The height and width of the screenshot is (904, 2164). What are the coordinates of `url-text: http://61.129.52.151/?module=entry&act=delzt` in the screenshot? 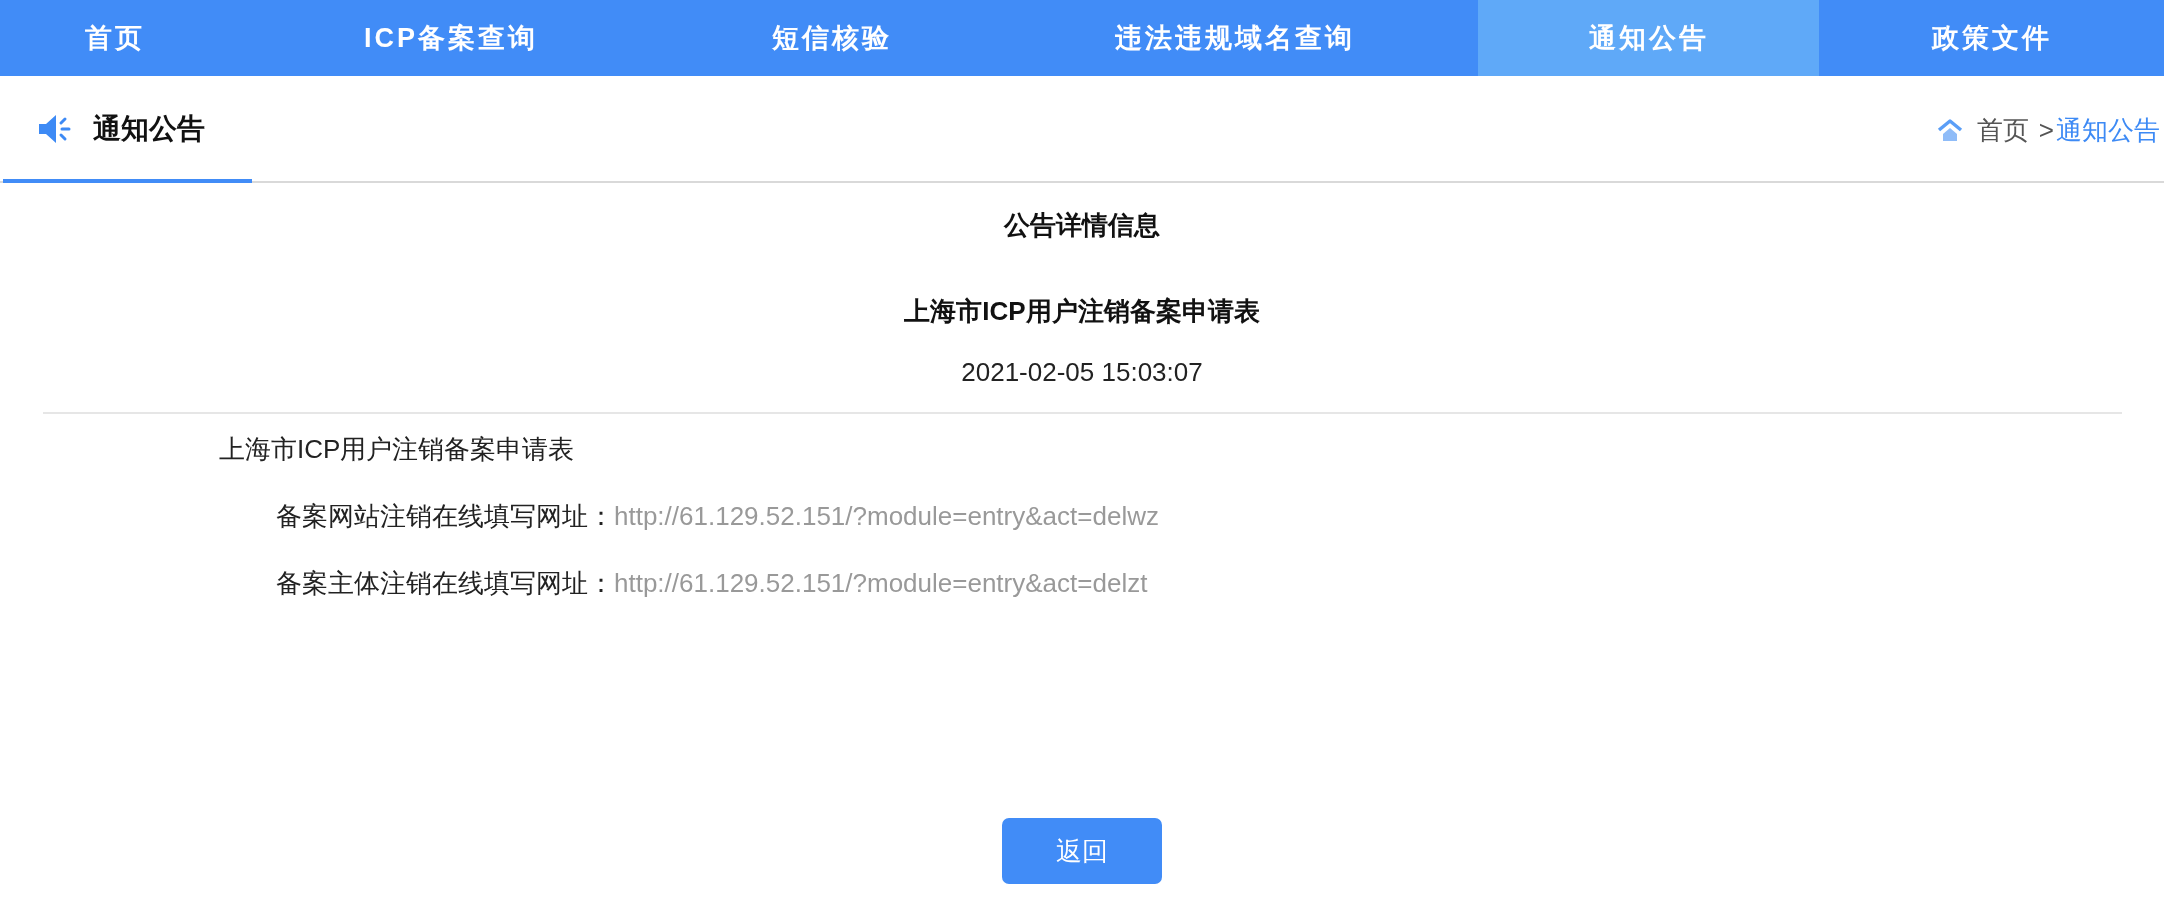 It's located at (881, 583).